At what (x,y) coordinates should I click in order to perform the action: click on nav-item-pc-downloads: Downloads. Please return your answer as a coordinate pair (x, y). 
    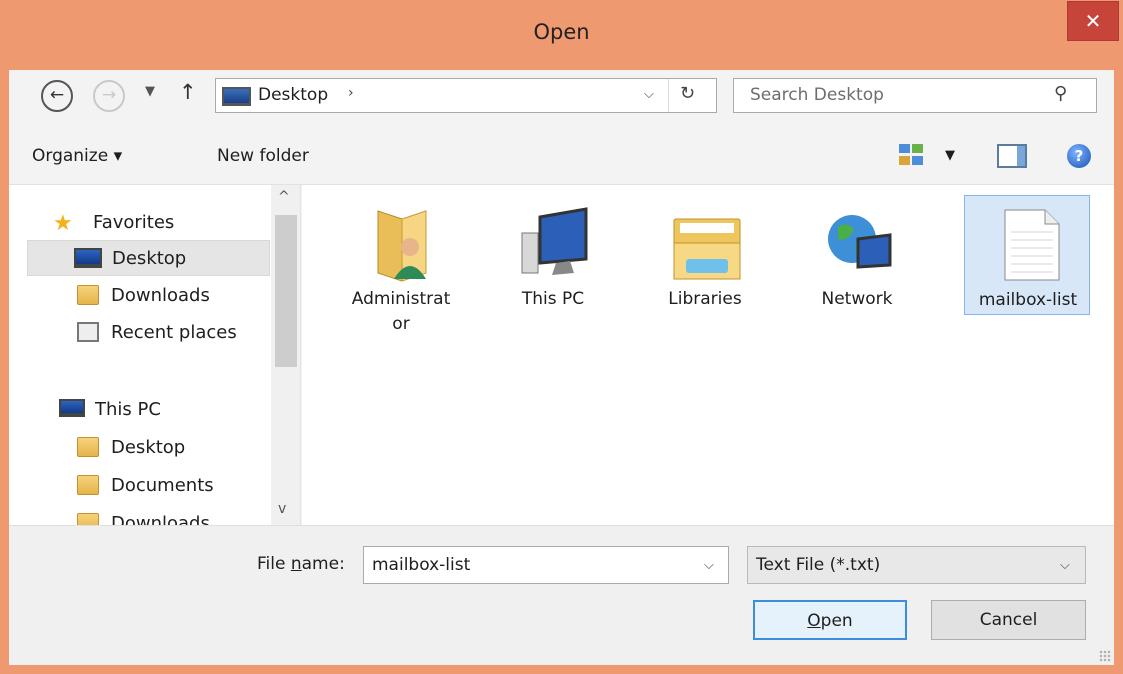
    Looking at the image, I should click on (140, 515).